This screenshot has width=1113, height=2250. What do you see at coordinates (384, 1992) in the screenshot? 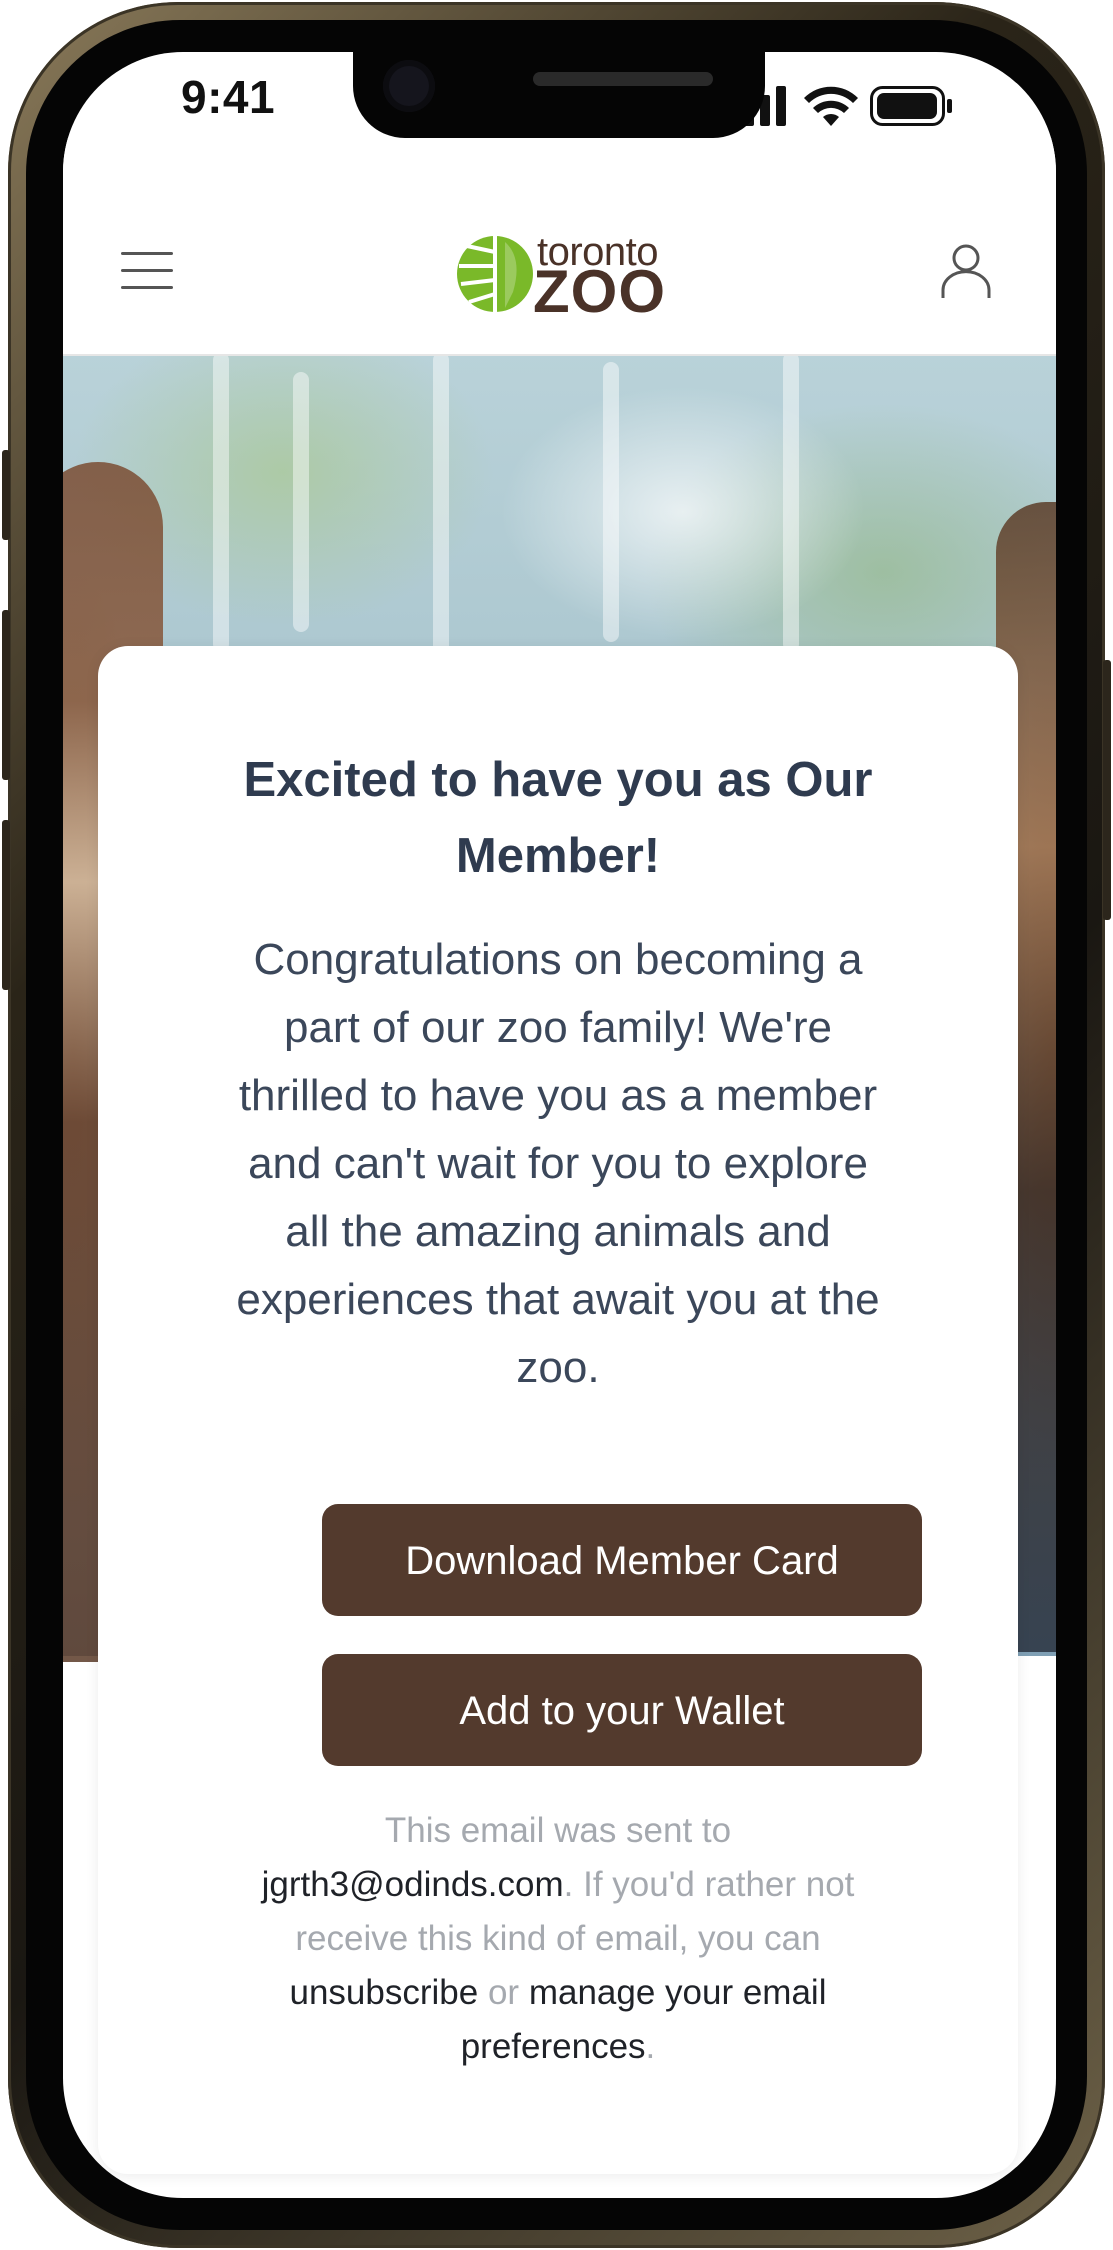
I see `unsubscribe-link: unsubscribe` at bounding box center [384, 1992].